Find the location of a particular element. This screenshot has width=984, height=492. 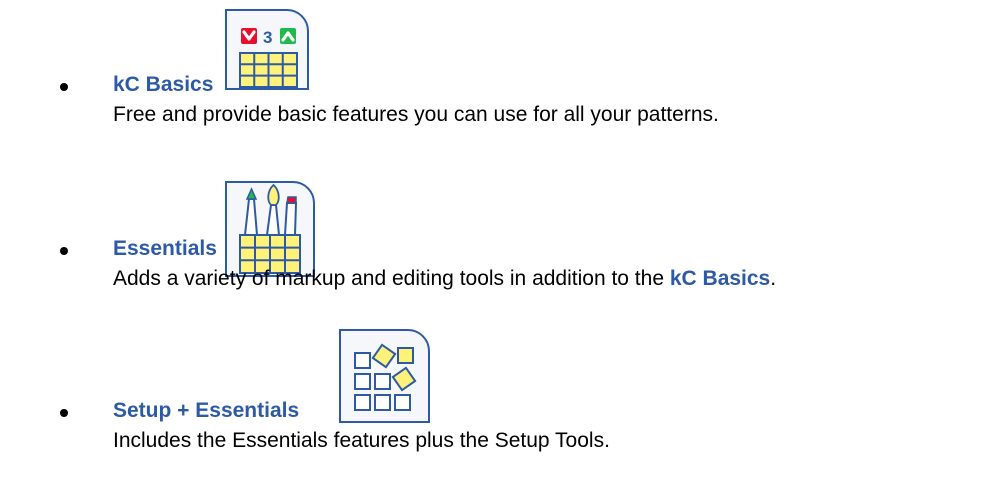

kc-basics-link: kC Basics is located at coordinates (720, 278).